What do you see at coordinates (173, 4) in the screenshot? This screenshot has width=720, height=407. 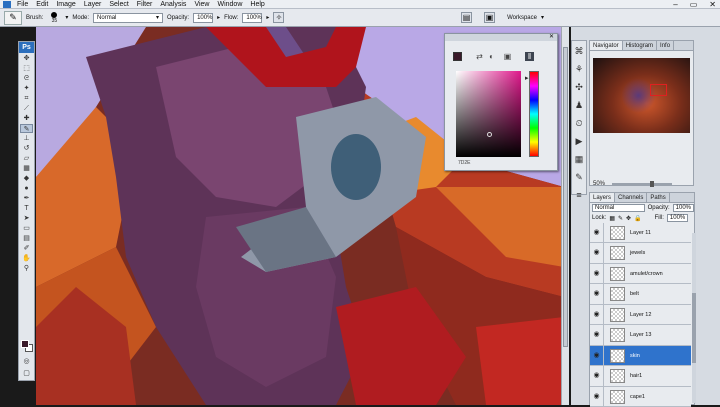 I see `menu-analysis: Analysis` at bounding box center [173, 4].